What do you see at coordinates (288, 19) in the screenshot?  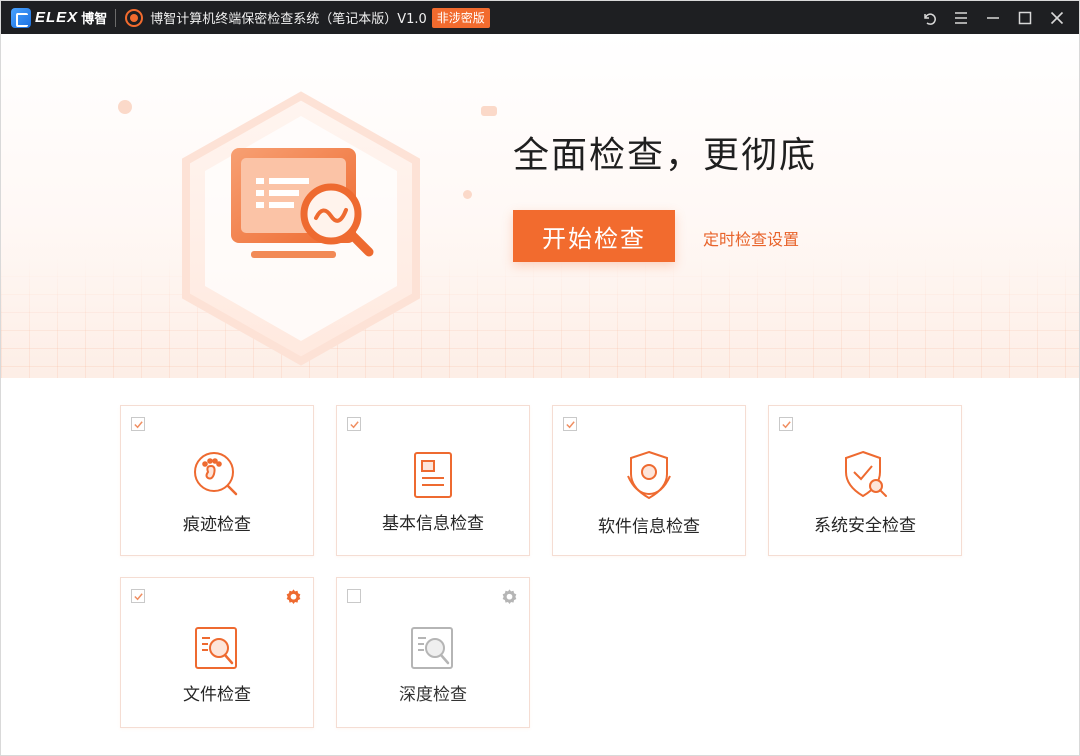 I see `window-title: 博智计算机终端保密检查系统（笔记本版）V1.0` at bounding box center [288, 19].